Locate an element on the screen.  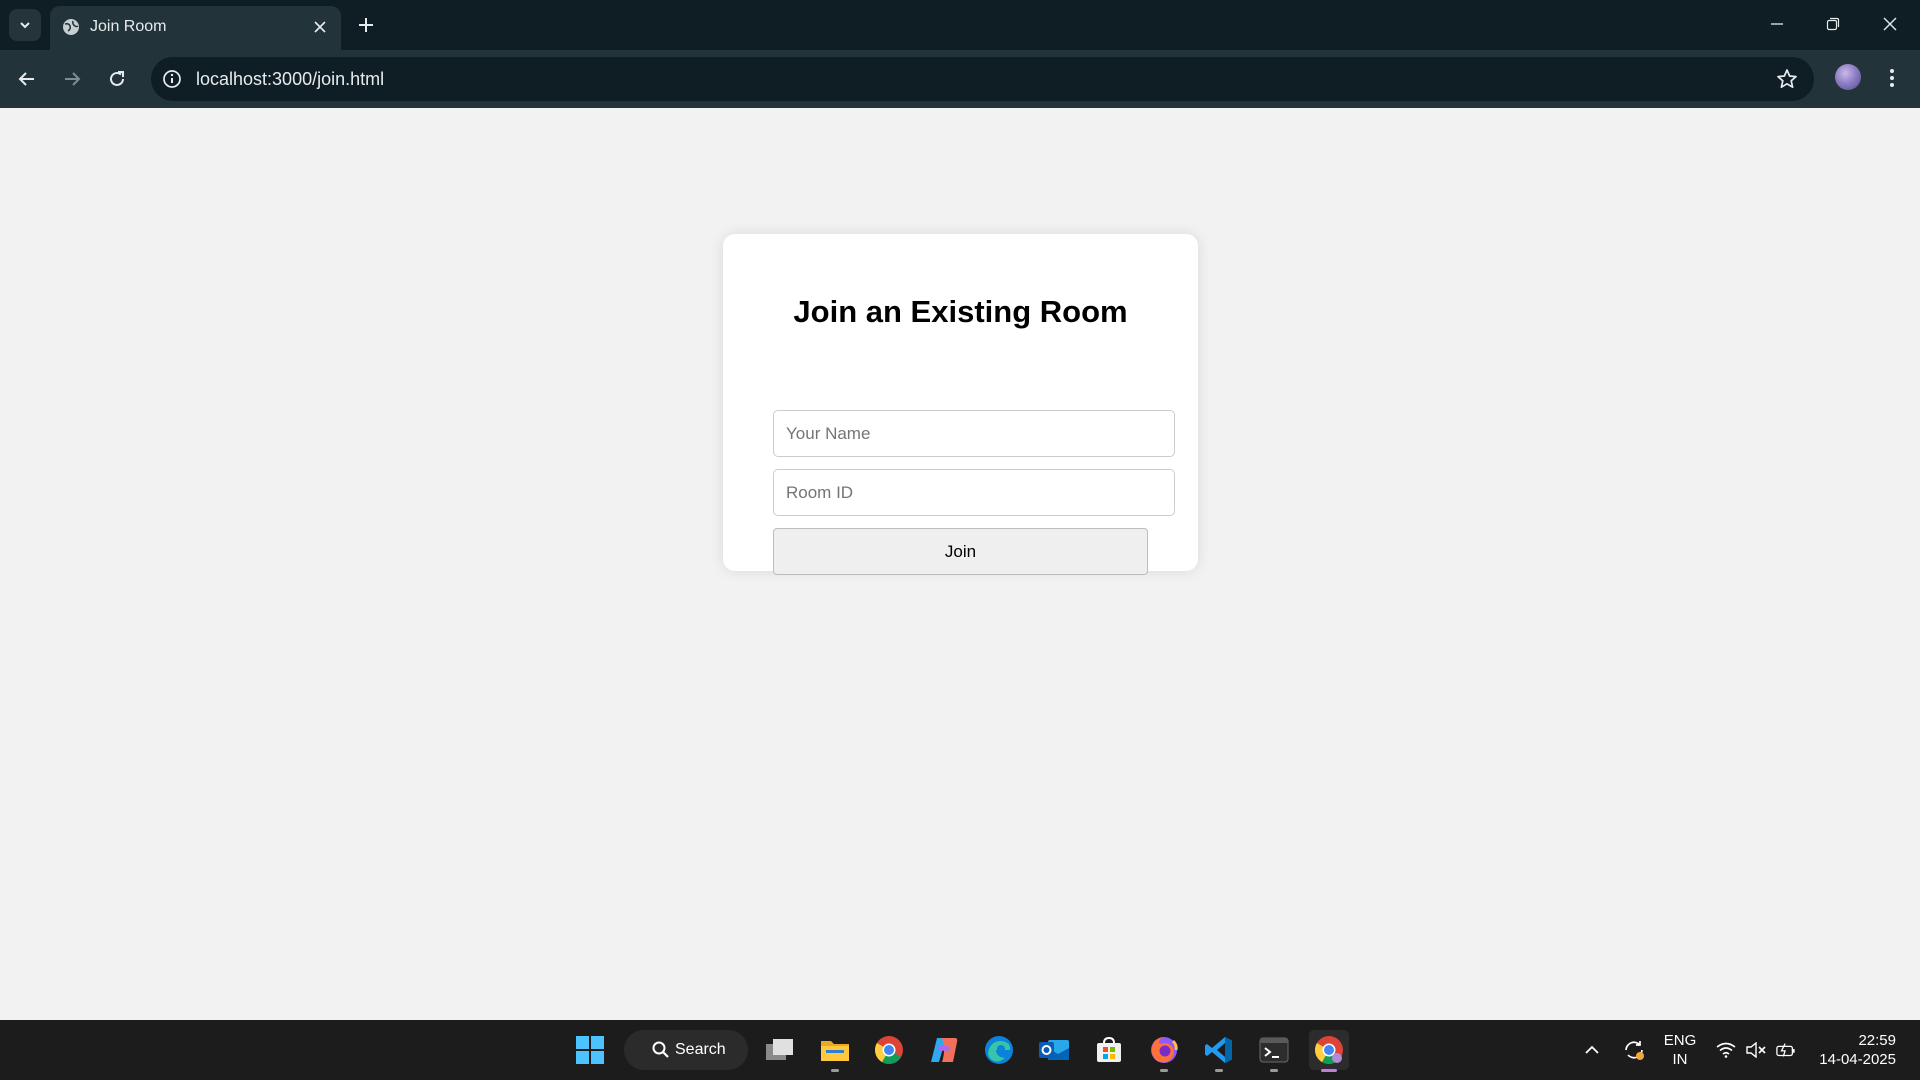
back-button is located at coordinates (27, 79).